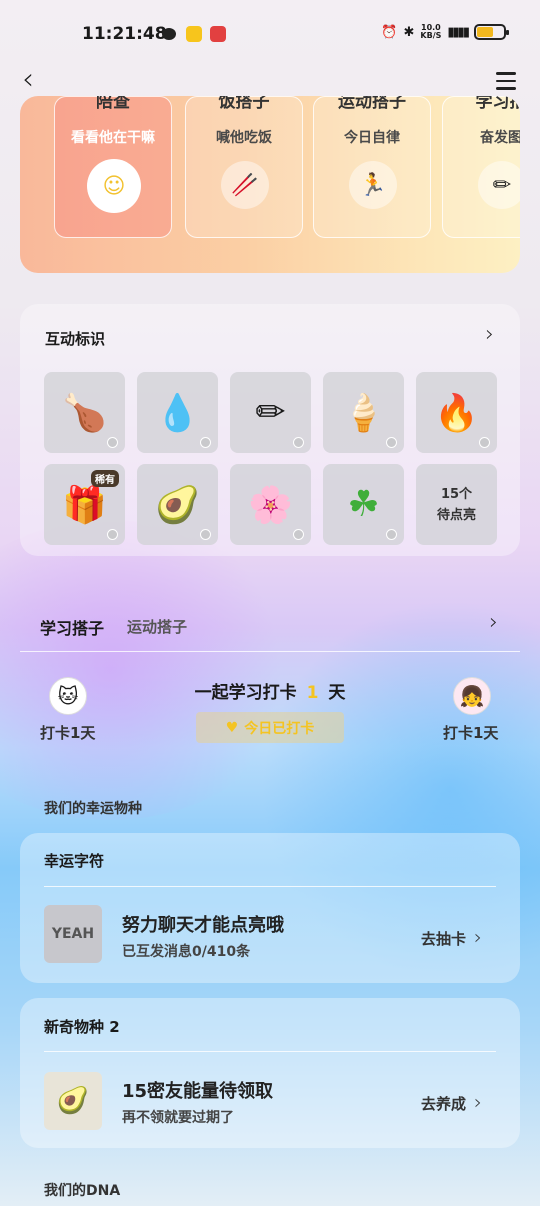 The width and height of the screenshot is (540, 1206). I want to click on ice-cream-icon: 🍦, so click(363, 413).